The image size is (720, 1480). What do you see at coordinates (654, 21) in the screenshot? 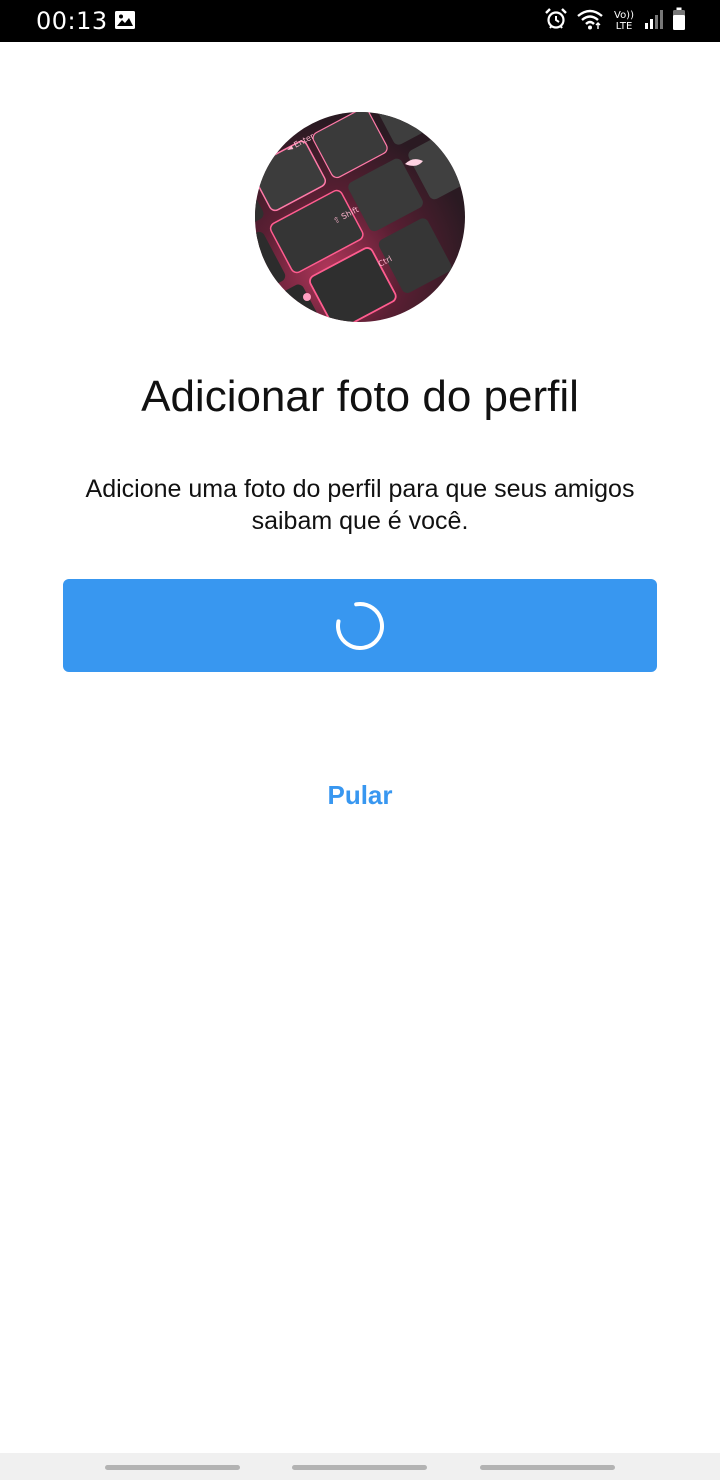
I see `signal-icon` at bounding box center [654, 21].